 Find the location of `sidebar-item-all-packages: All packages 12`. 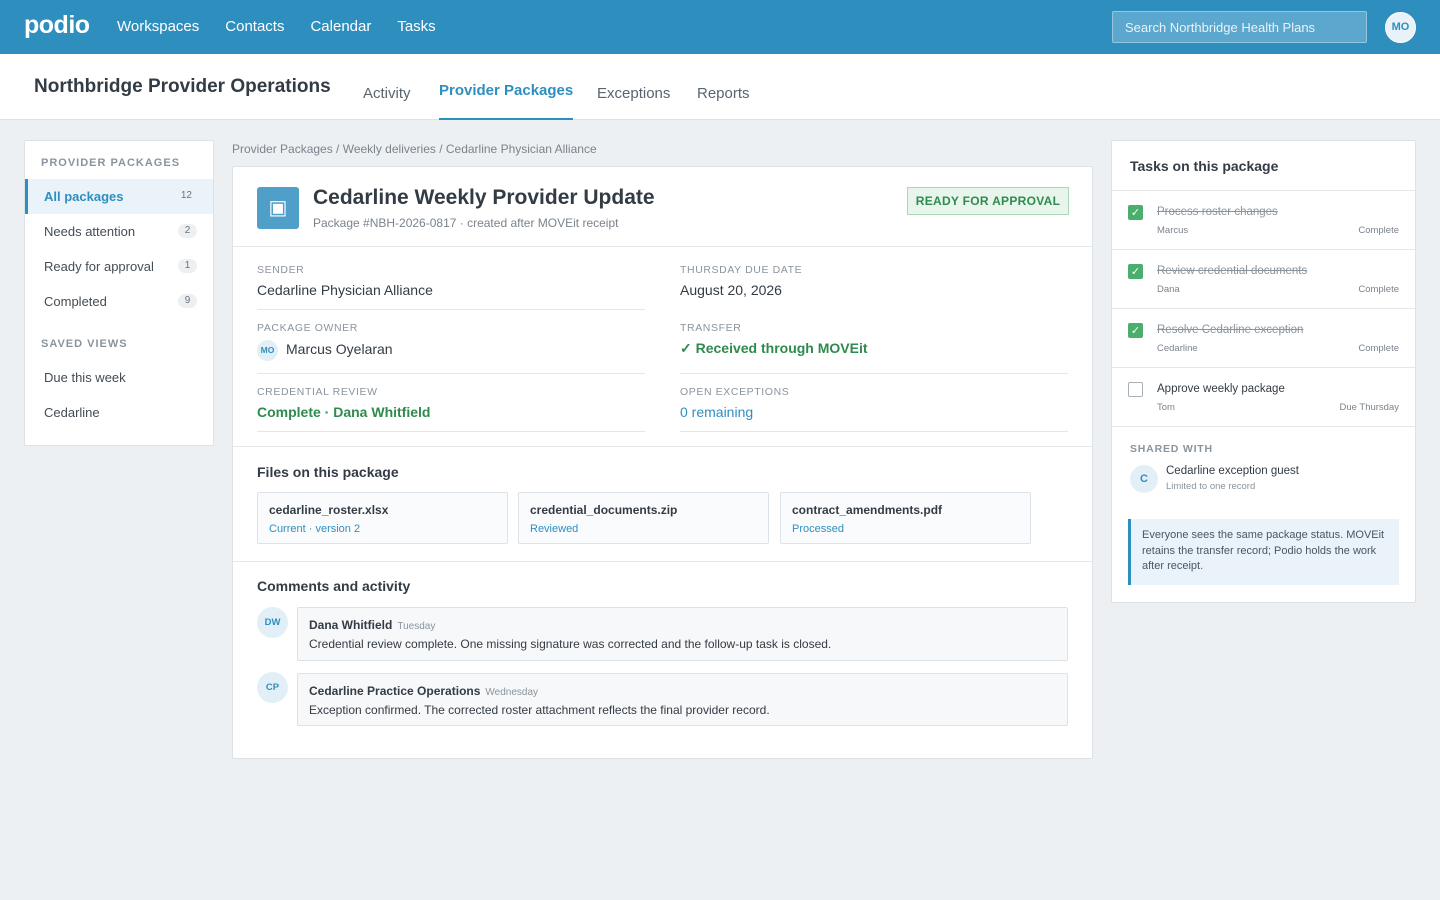

sidebar-item-all-packages: All packages 12 is located at coordinates (119, 196).